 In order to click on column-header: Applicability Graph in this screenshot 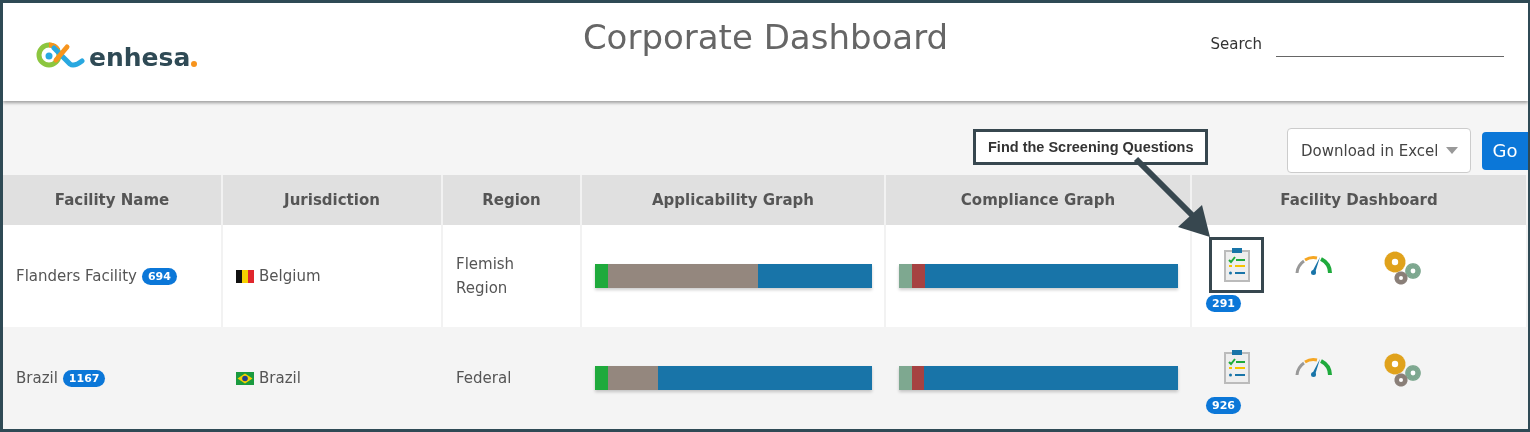, I will do `click(734, 200)`.